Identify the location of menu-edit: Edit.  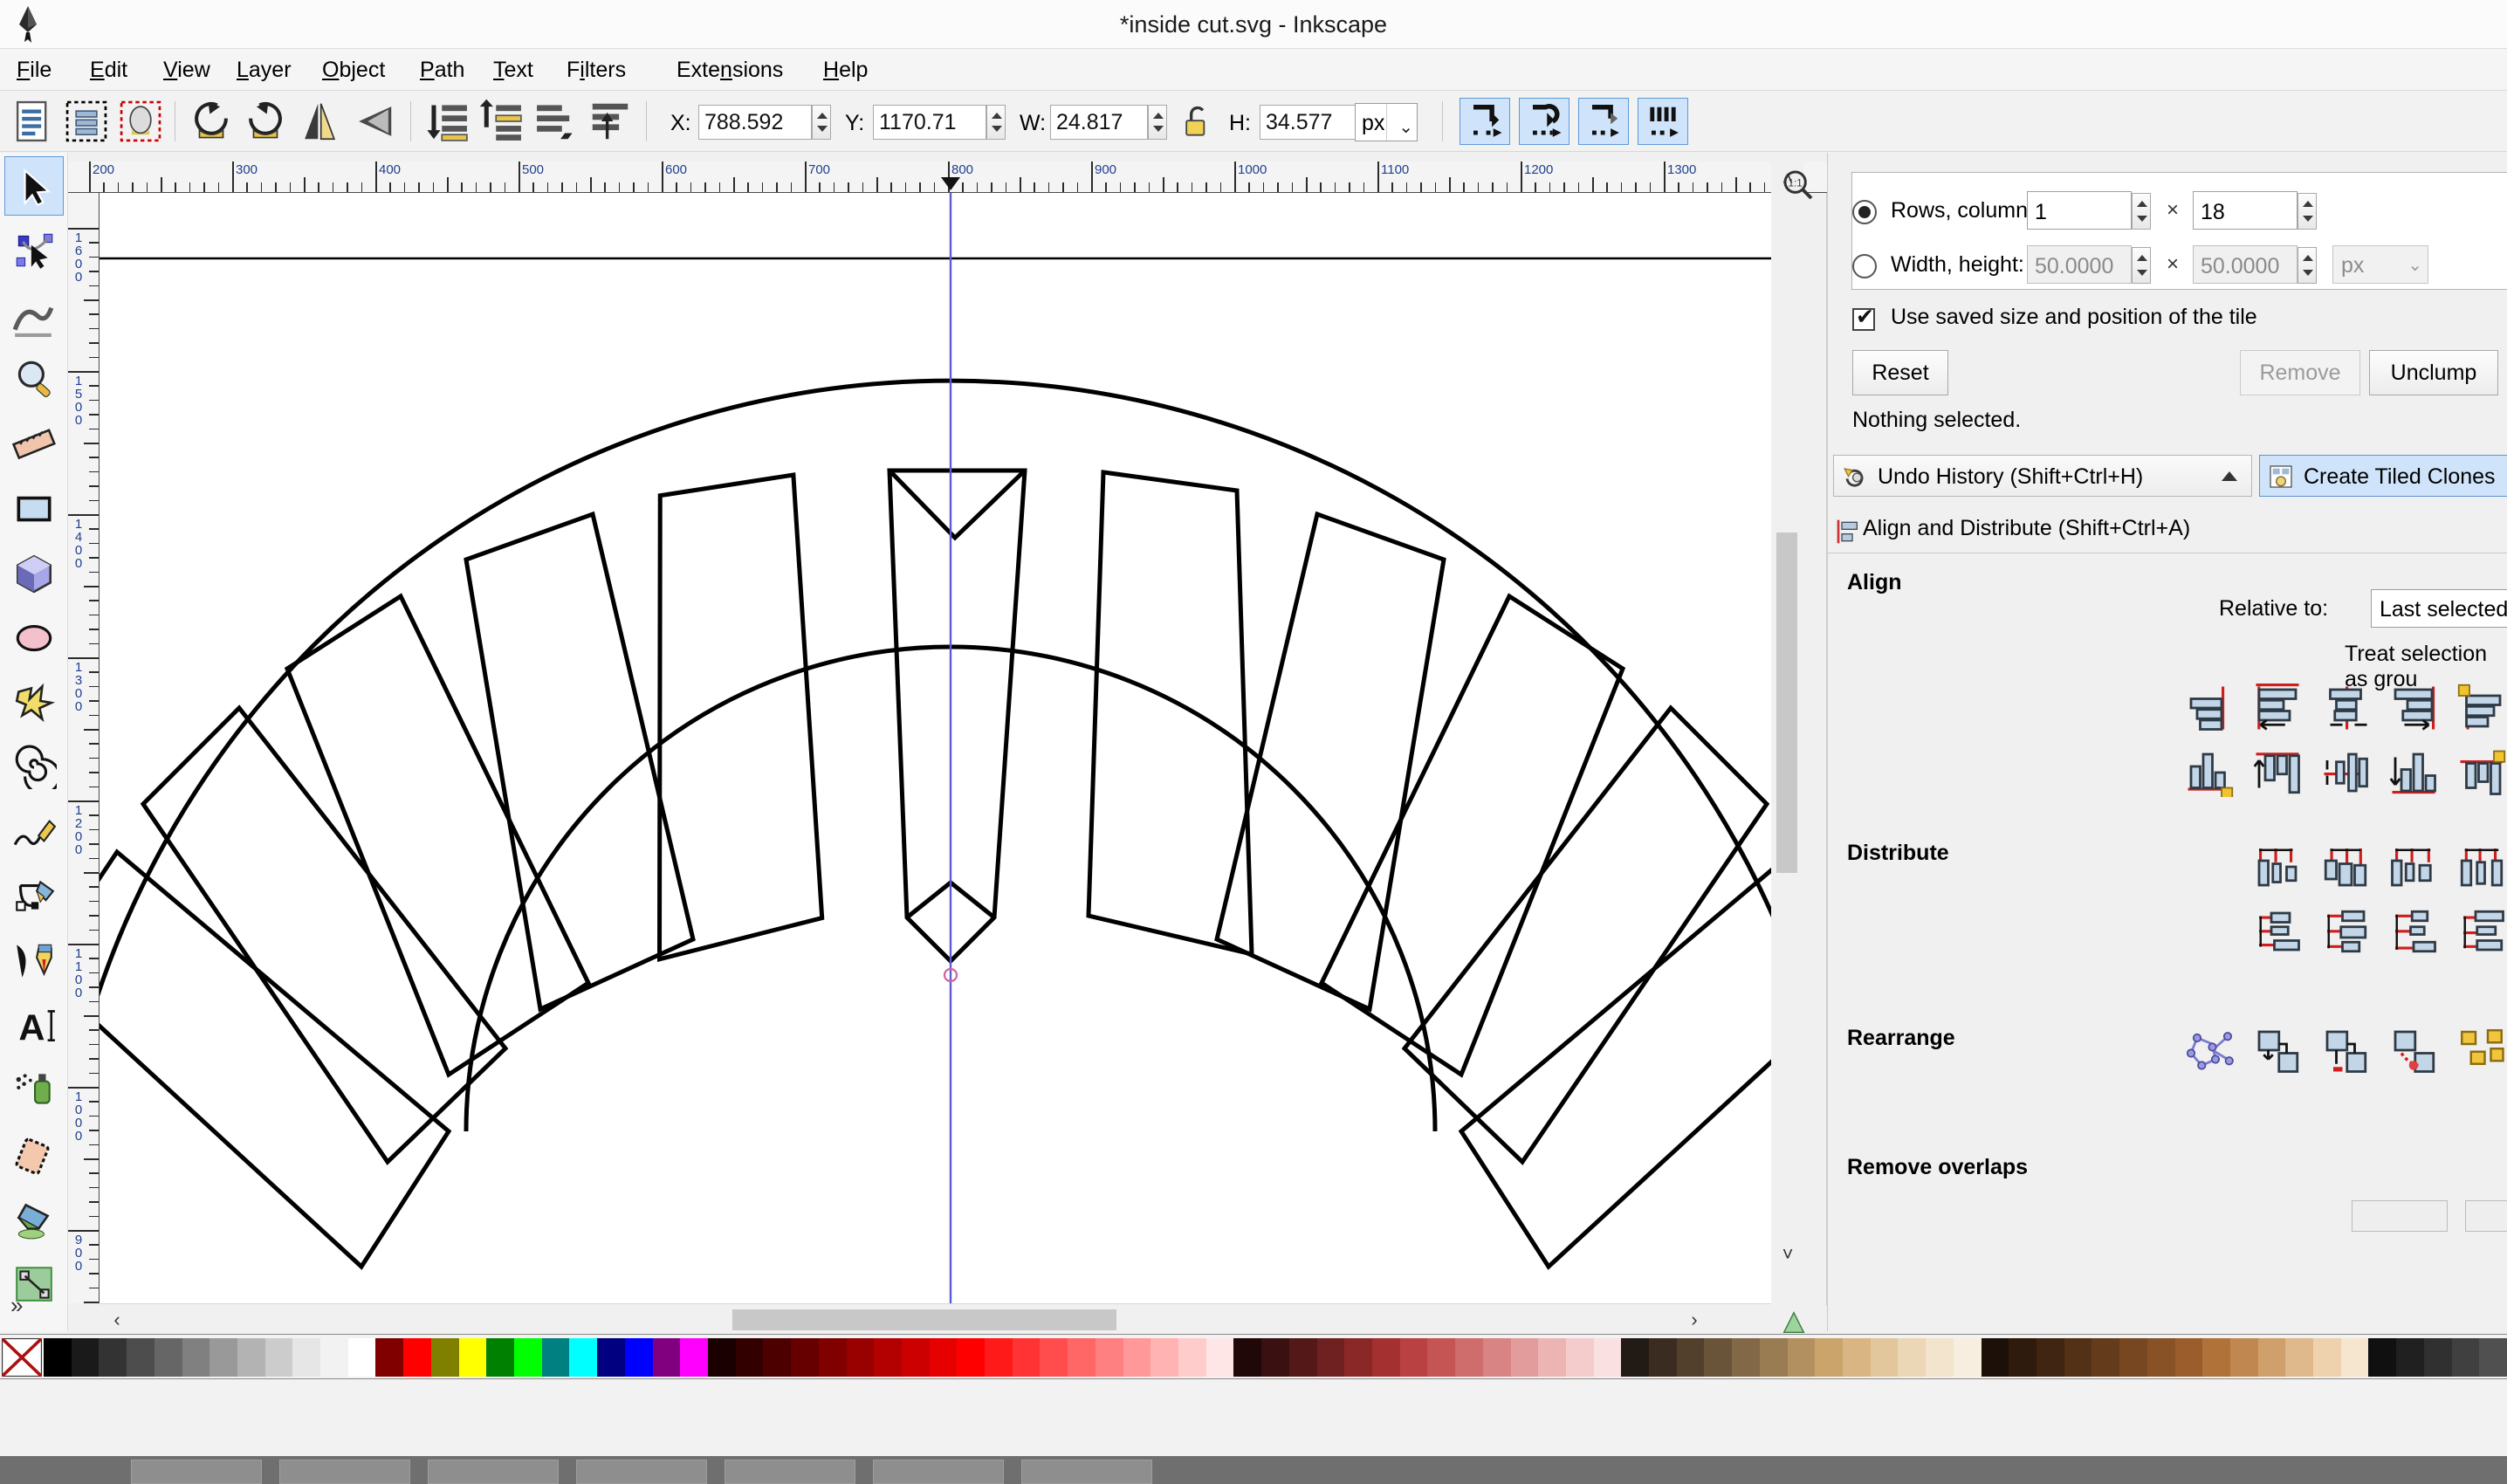
(108, 70).